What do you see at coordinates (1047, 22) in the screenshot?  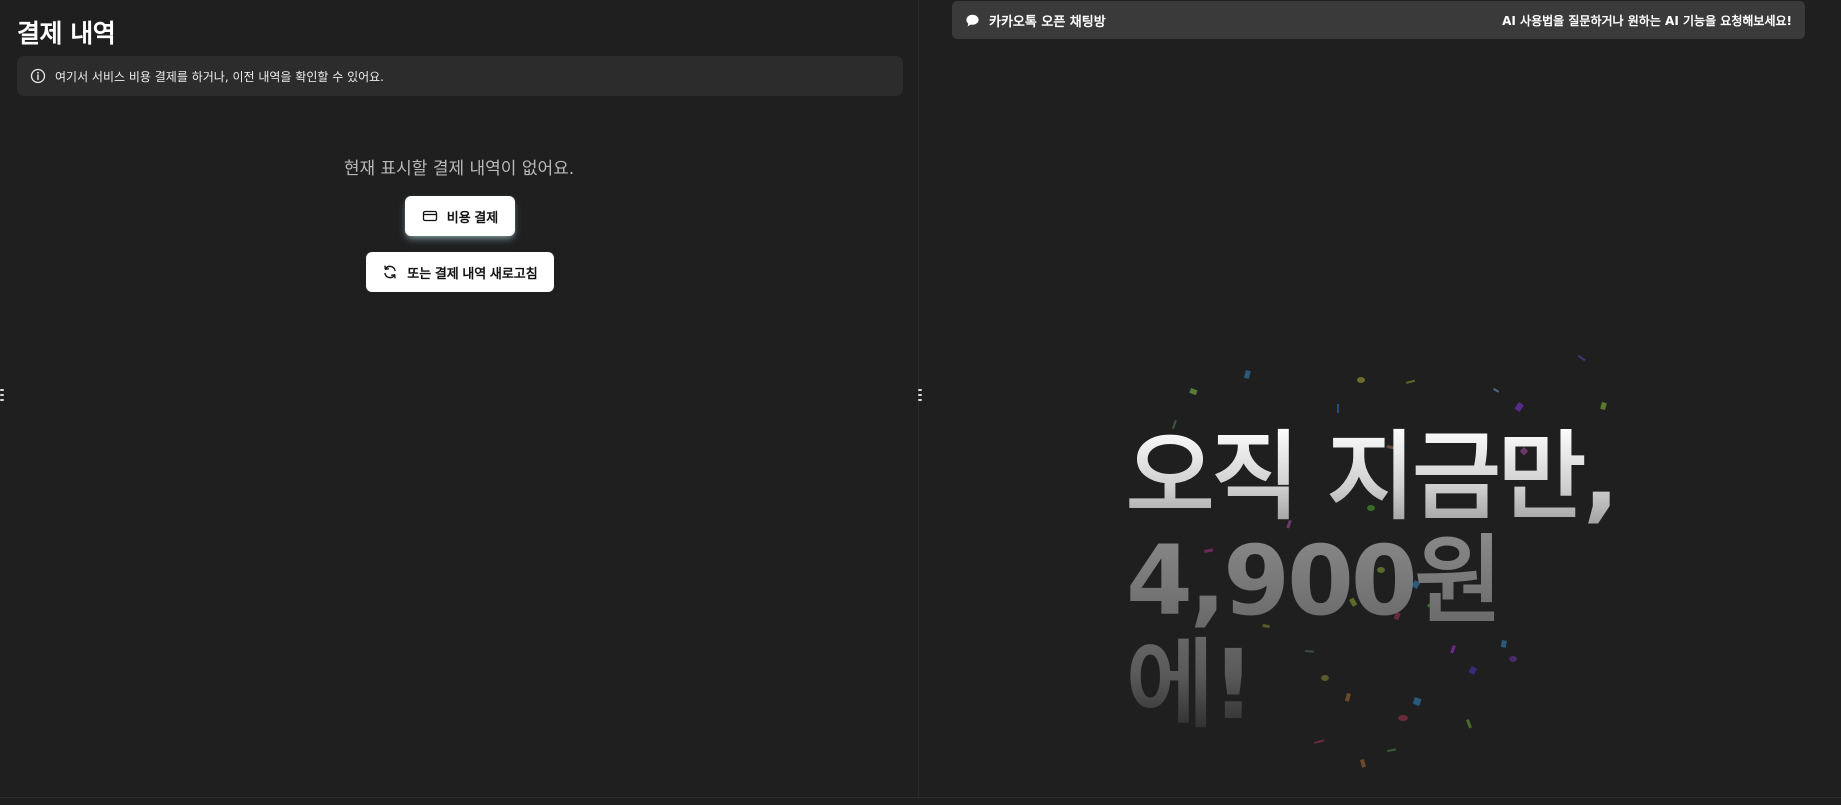 I see `kakao-chat-label: 카카오톡 오픈 채팅방` at bounding box center [1047, 22].